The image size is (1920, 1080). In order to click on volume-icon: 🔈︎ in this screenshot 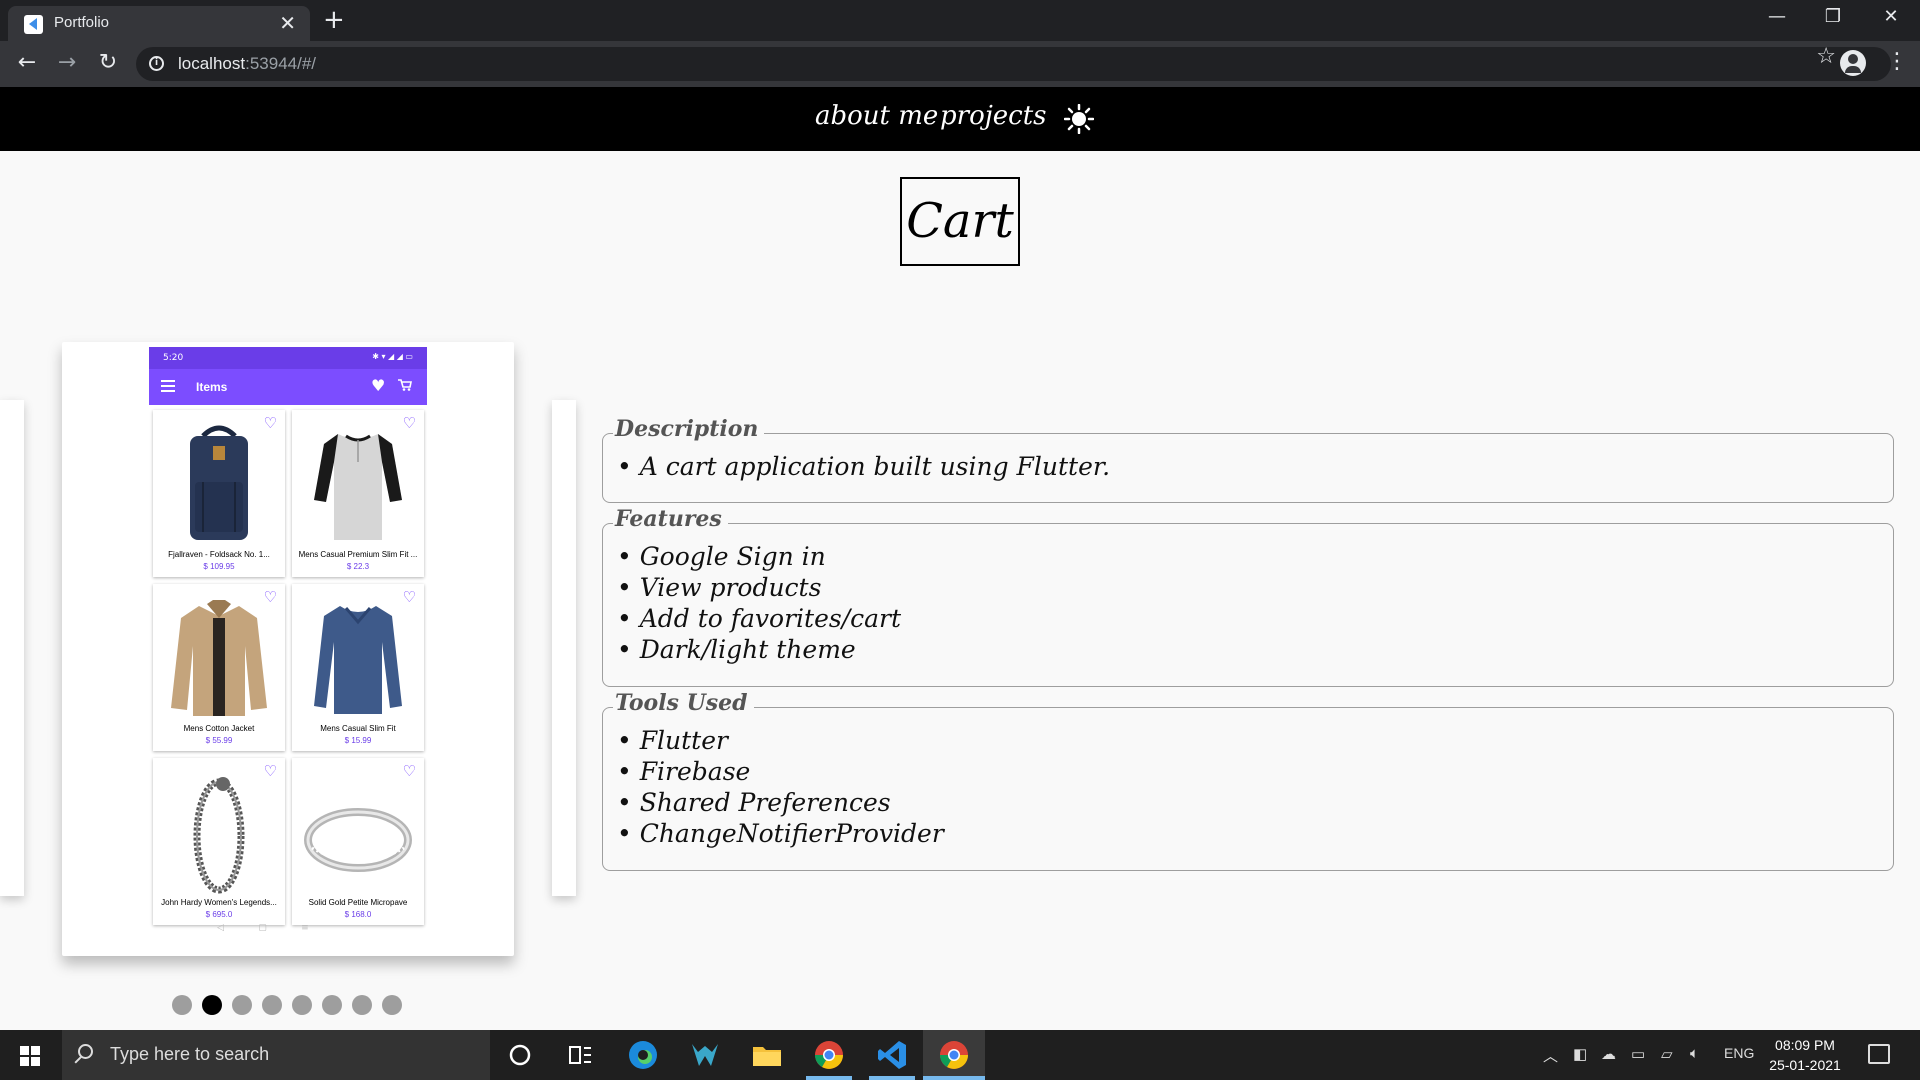, I will do `click(1694, 1053)`.